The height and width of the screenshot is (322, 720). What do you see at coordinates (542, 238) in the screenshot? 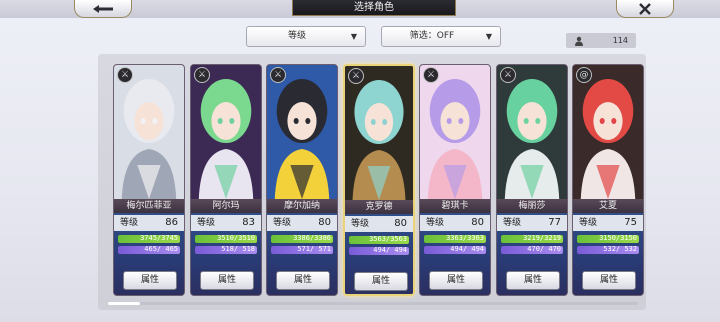
I see `hp-value: 3219/3219` at bounding box center [542, 238].